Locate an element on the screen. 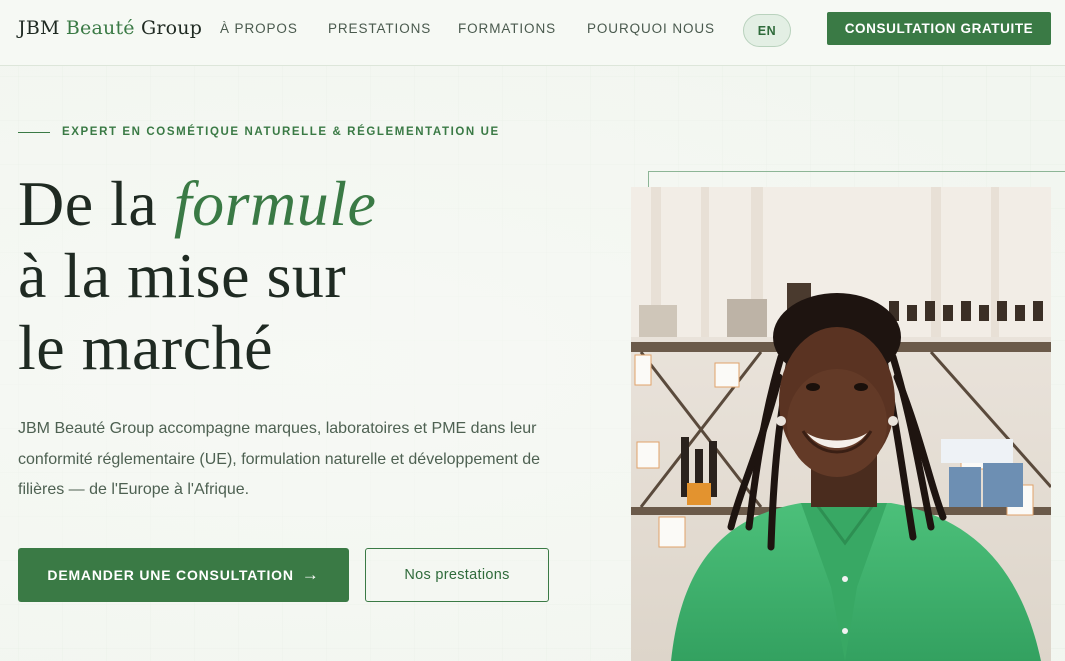  headline-emphasis: formule is located at coordinates (275, 203).